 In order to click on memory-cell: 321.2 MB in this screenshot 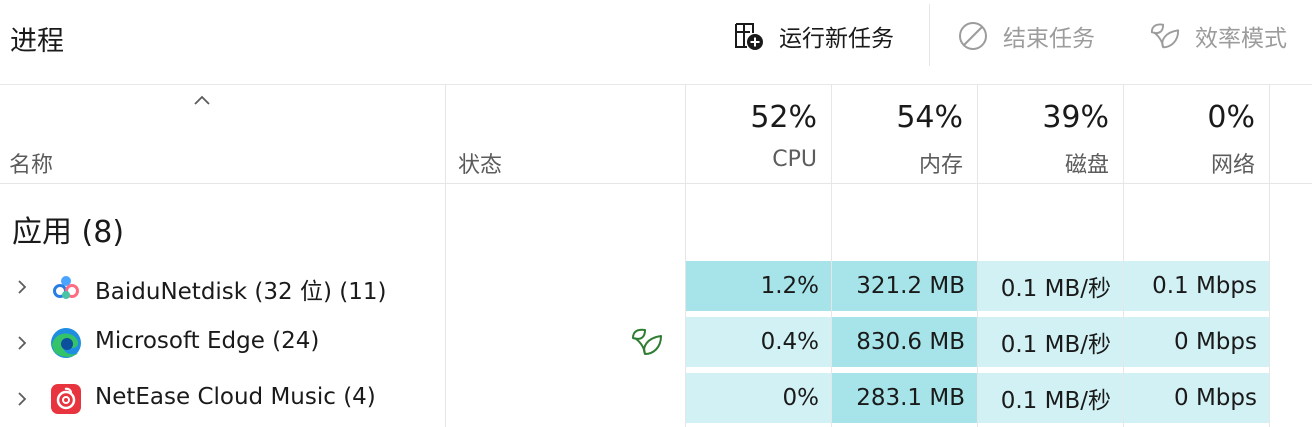, I will do `click(904, 286)`.